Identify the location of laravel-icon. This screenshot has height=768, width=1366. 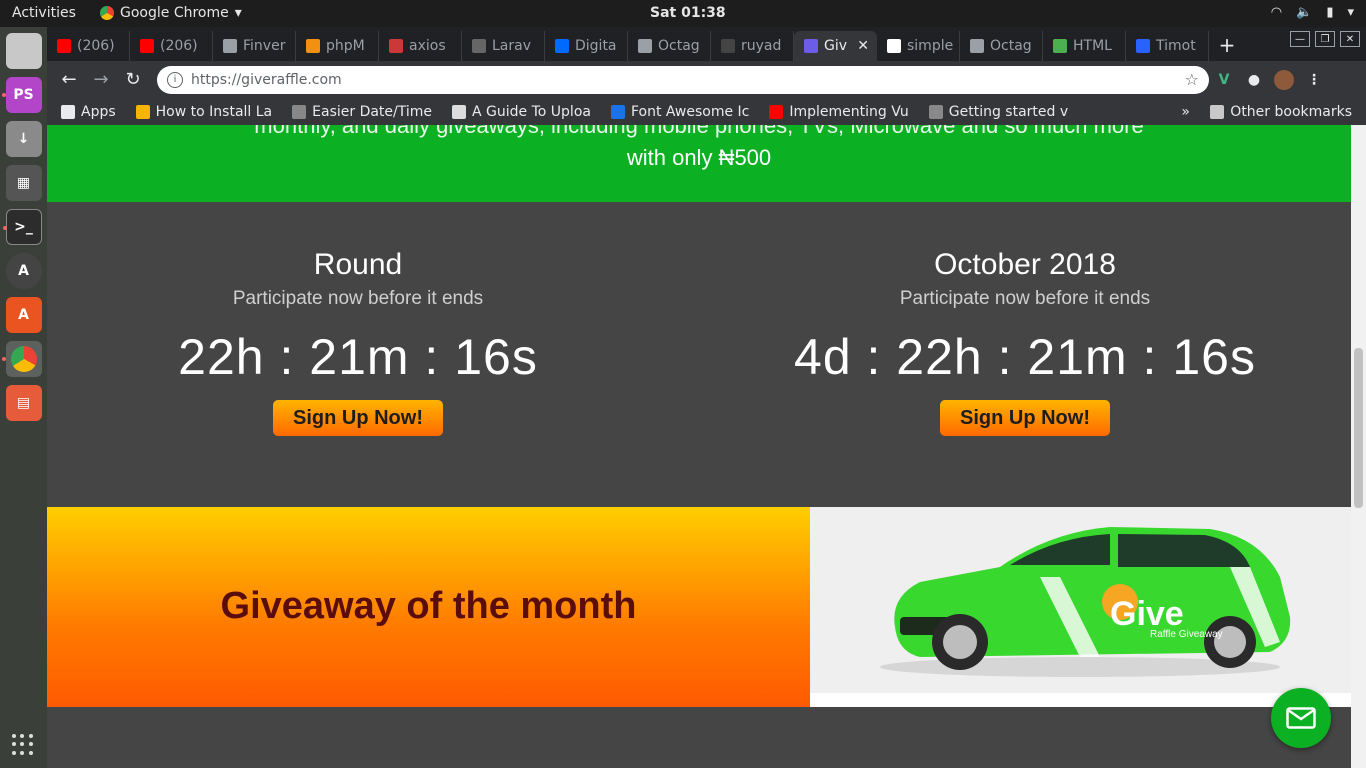
(479, 46).